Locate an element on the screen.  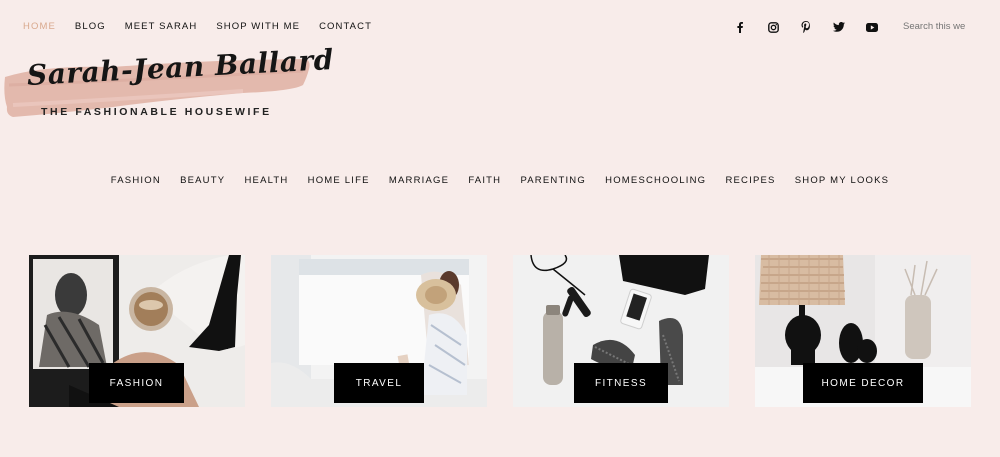
card-fitness: FITNESS is located at coordinates (621, 331).